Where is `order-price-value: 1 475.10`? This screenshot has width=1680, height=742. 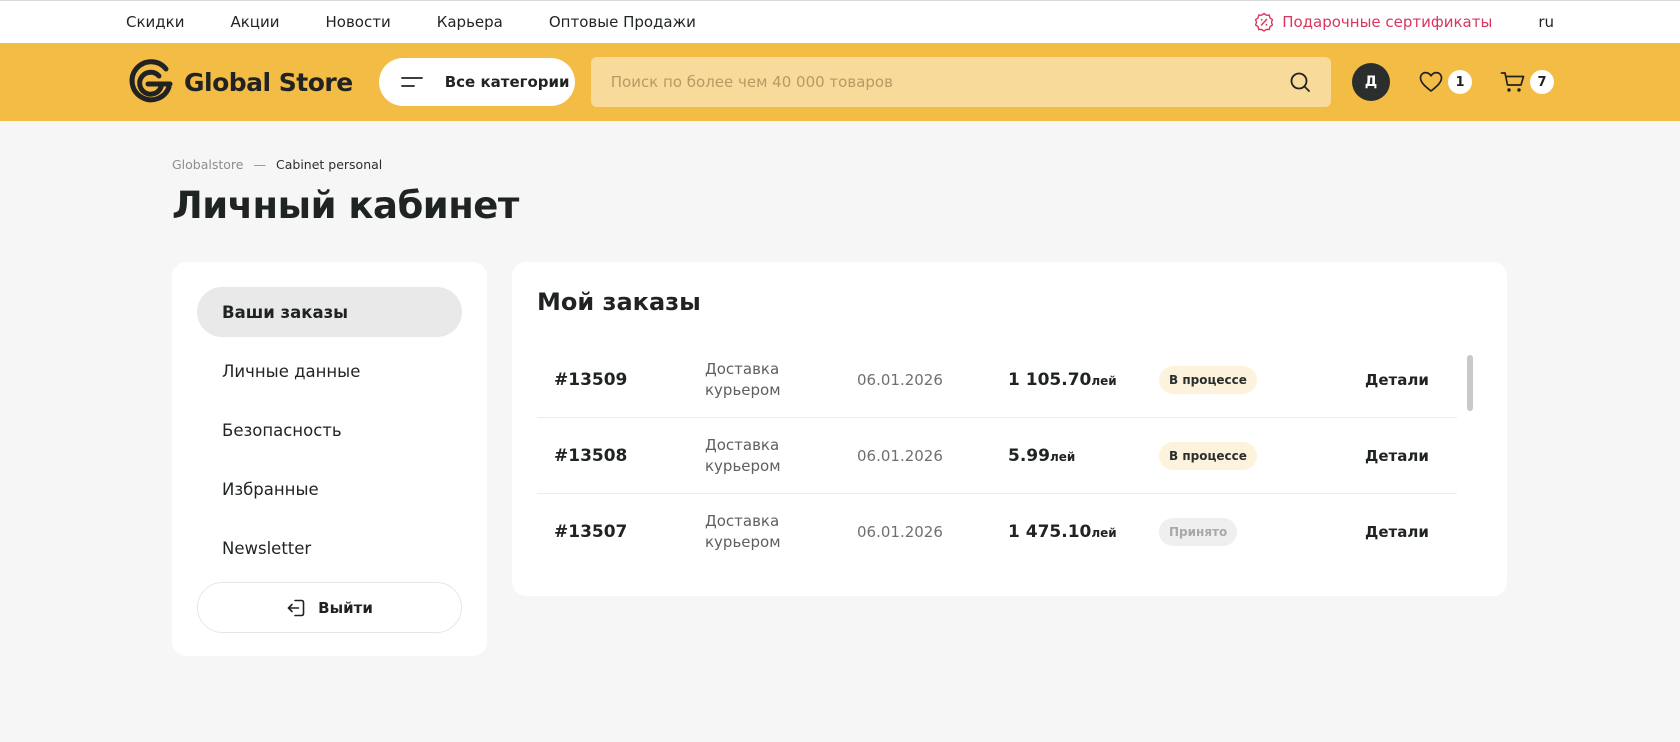
order-price-value: 1 475.10 is located at coordinates (1050, 532).